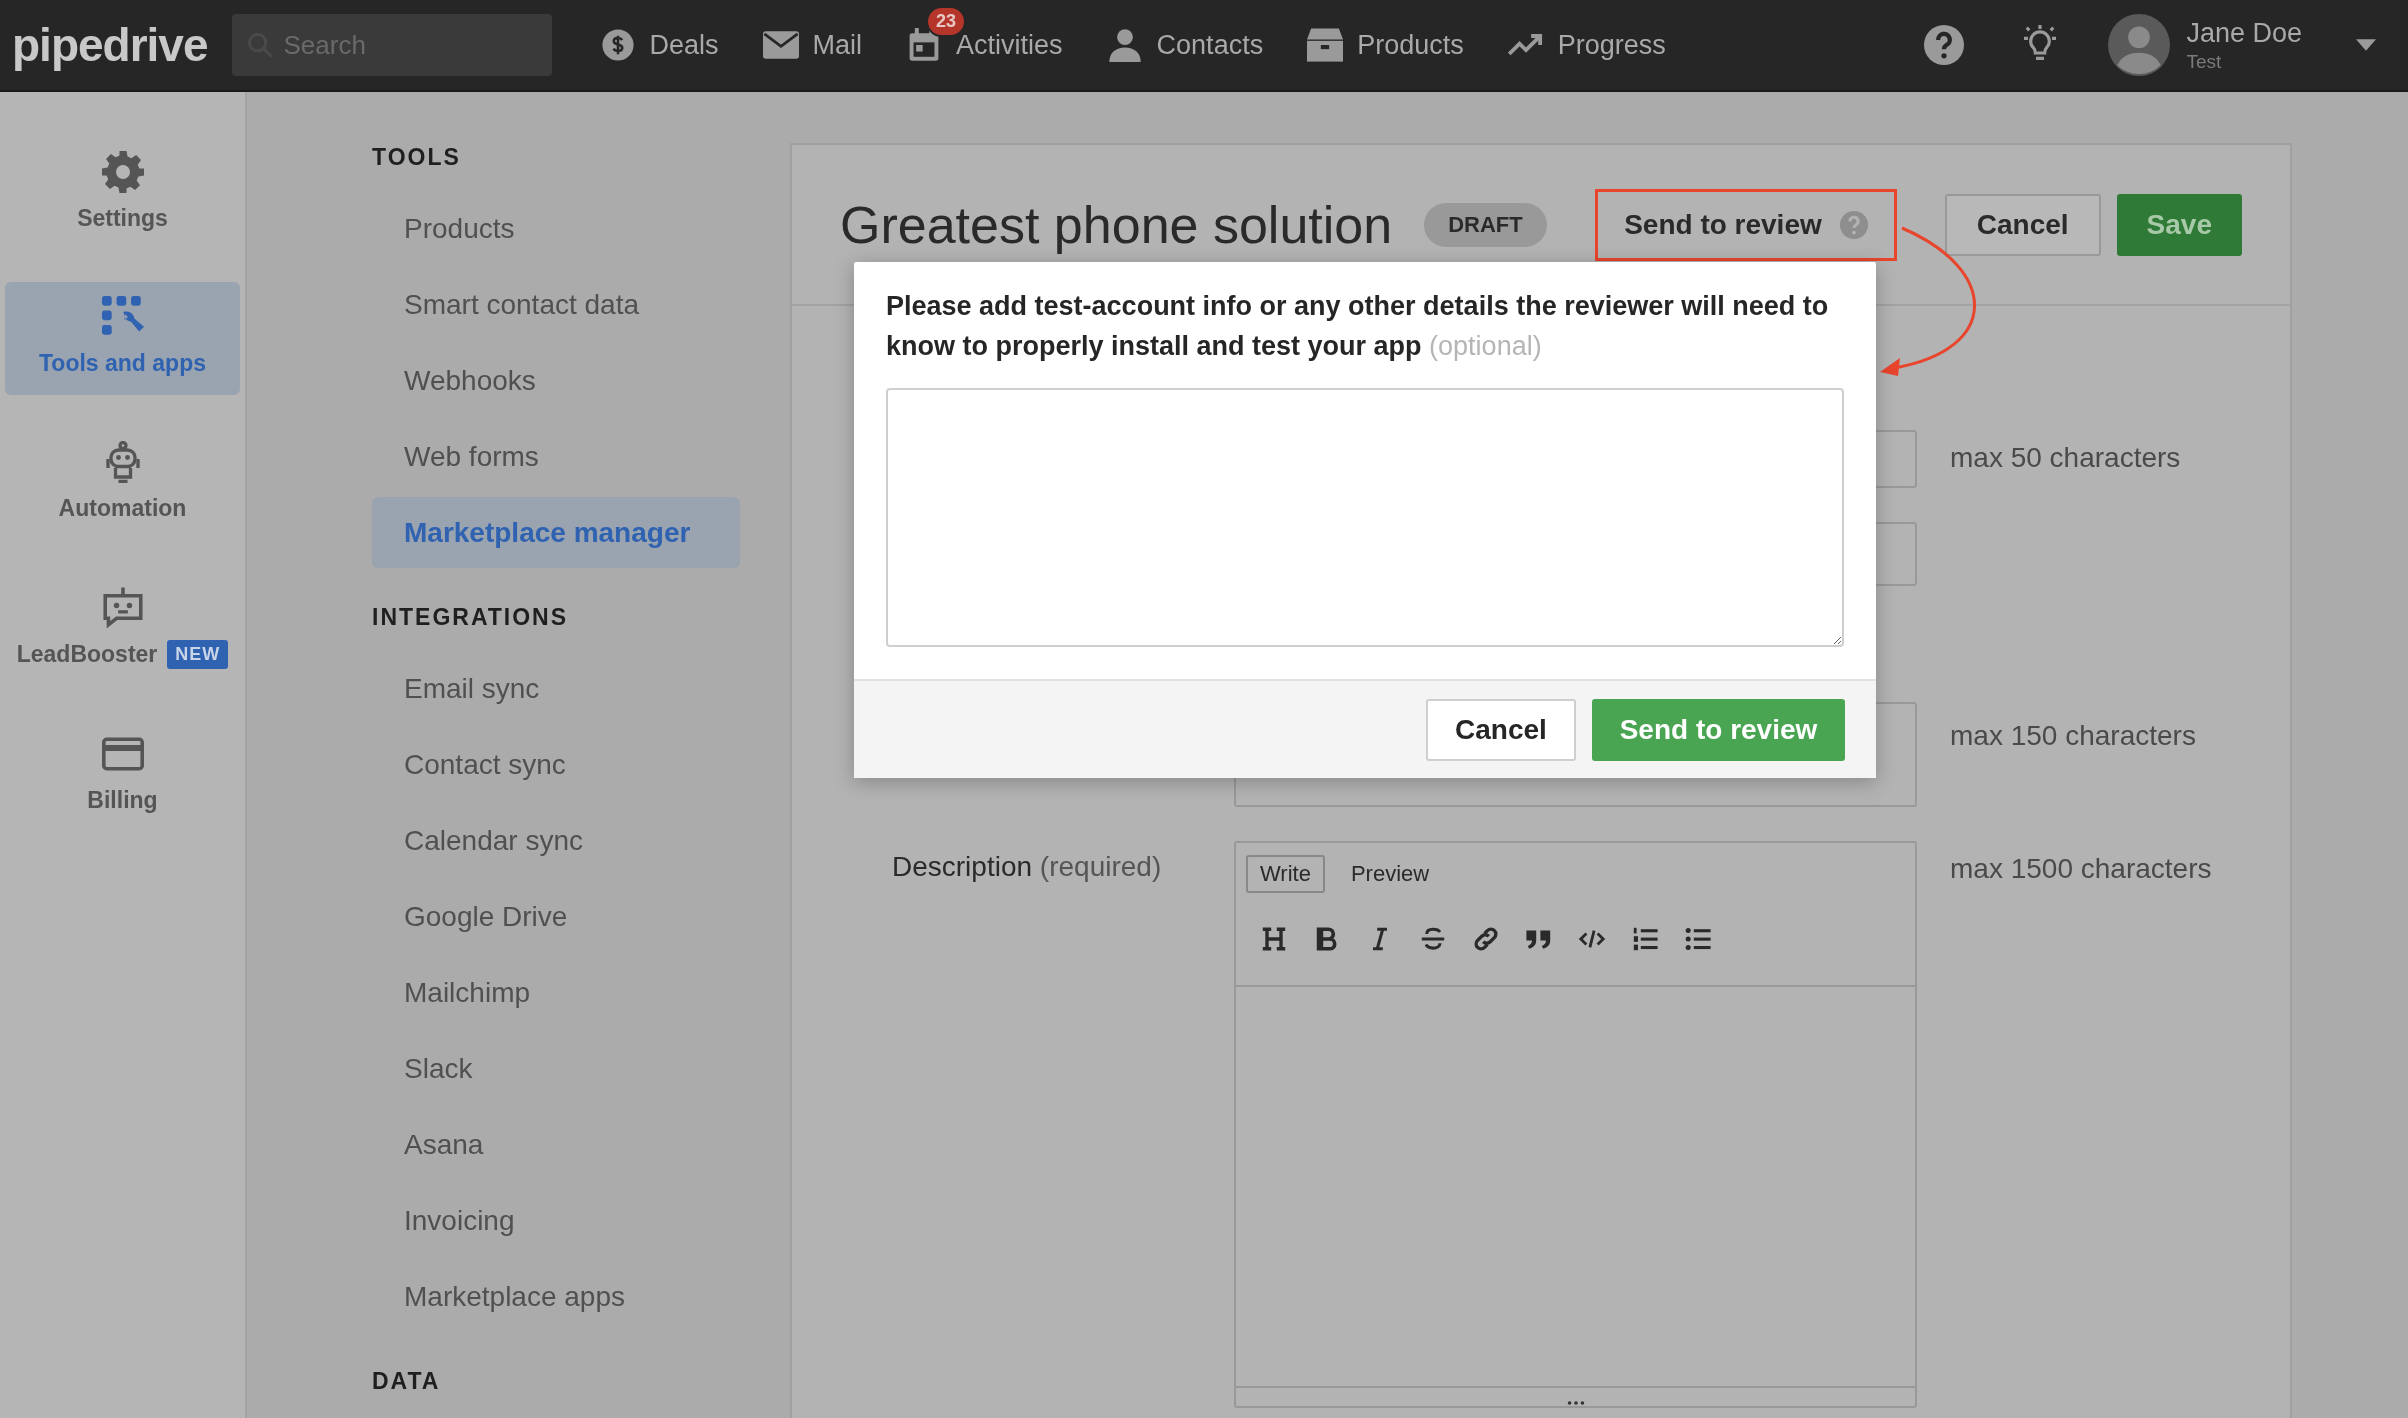 The height and width of the screenshot is (1418, 2408). I want to click on hint-text: max 1500 characters, so click(2081, 868).